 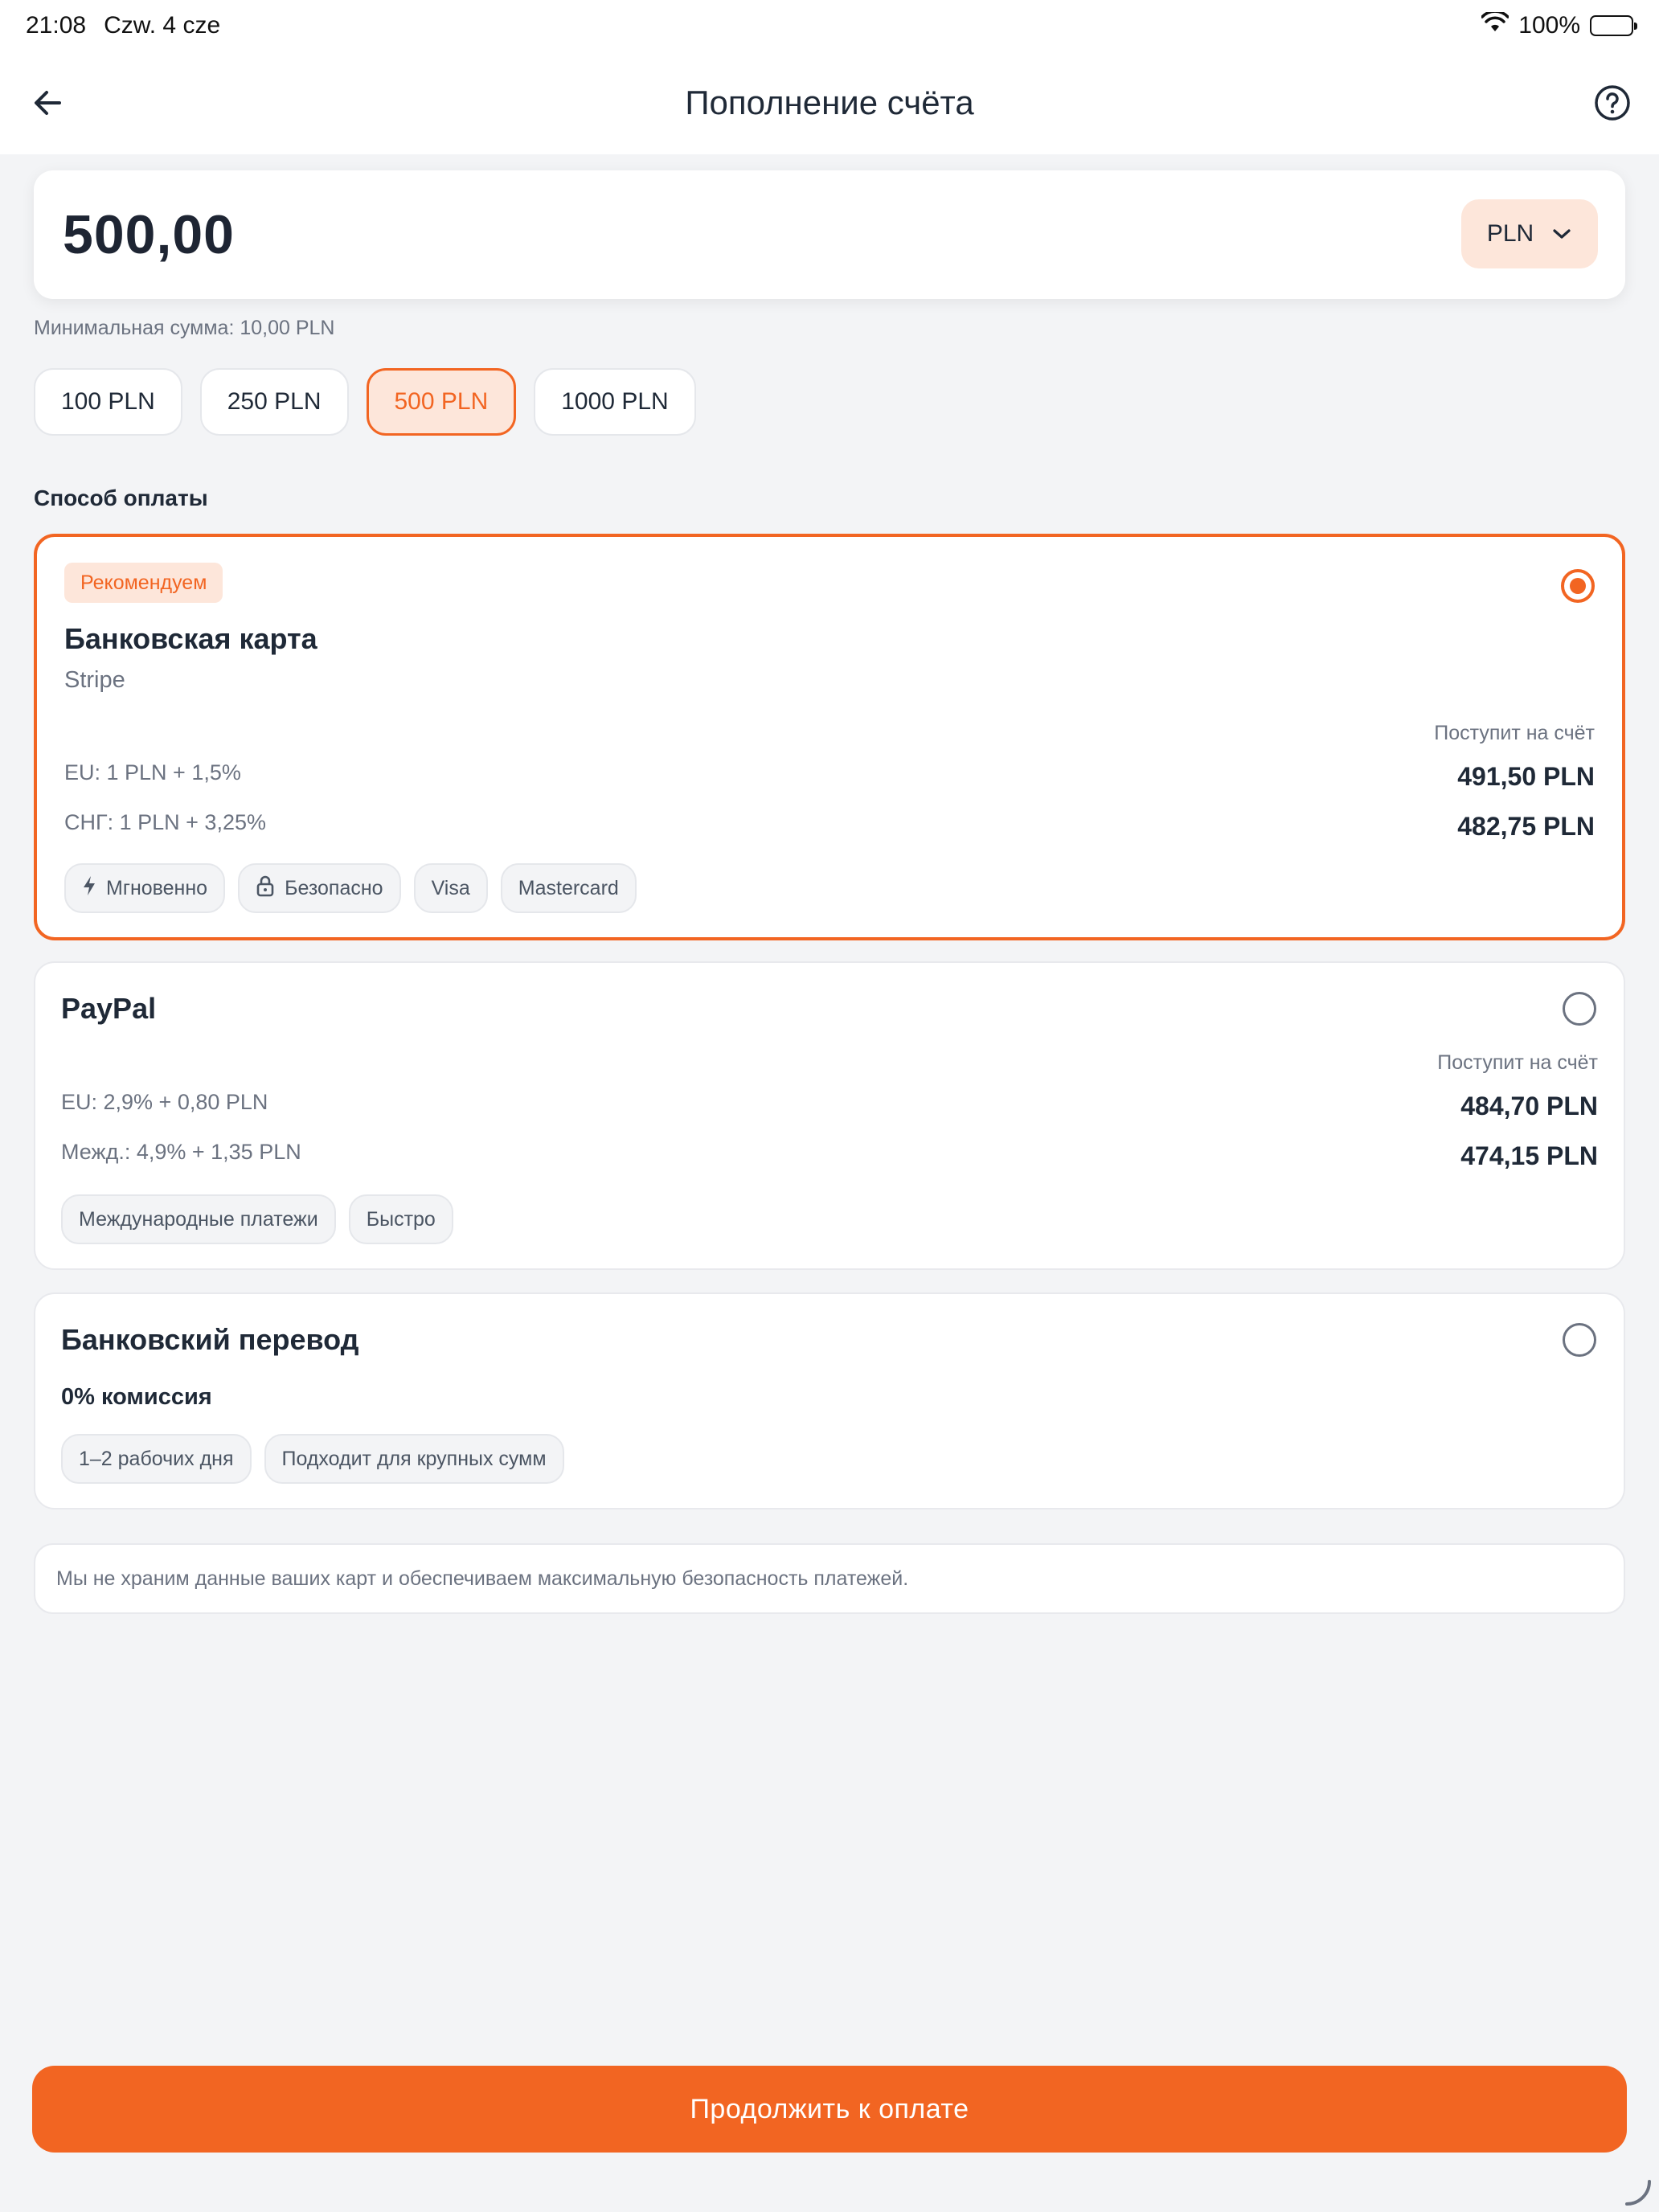 I want to click on currency-label: PLN, so click(x=1510, y=233).